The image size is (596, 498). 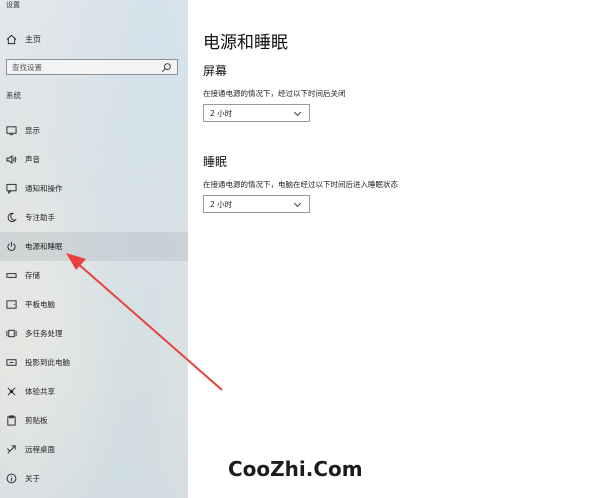 What do you see at coordinates (11, 159) in the screenshot?
I see `speaker-icon` at bounding box center [11, 159].